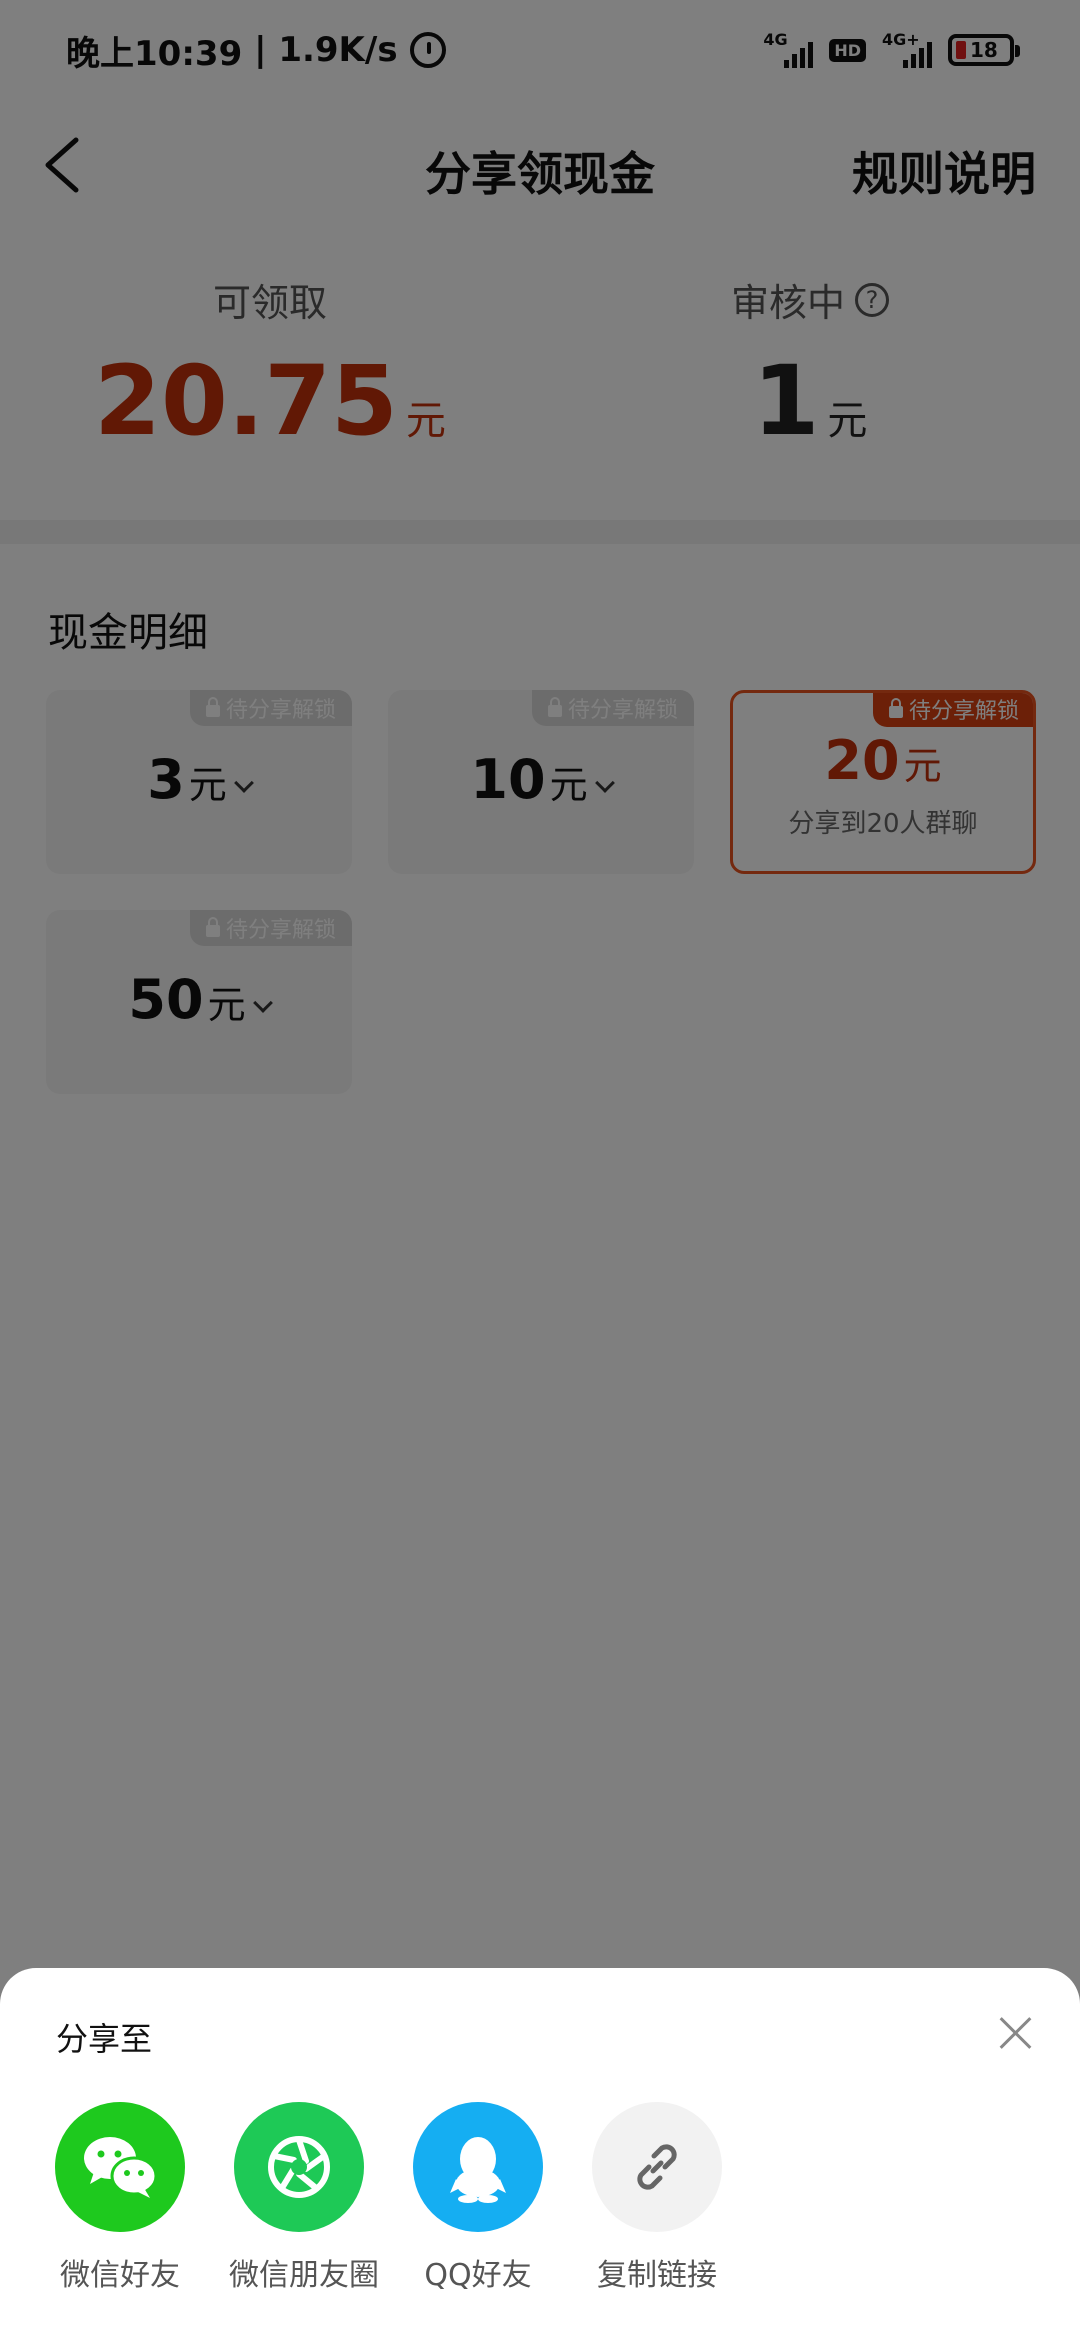  Describe the element at coordinates (478, 2167) in the screenshot. I see `qq-icon` at that location.